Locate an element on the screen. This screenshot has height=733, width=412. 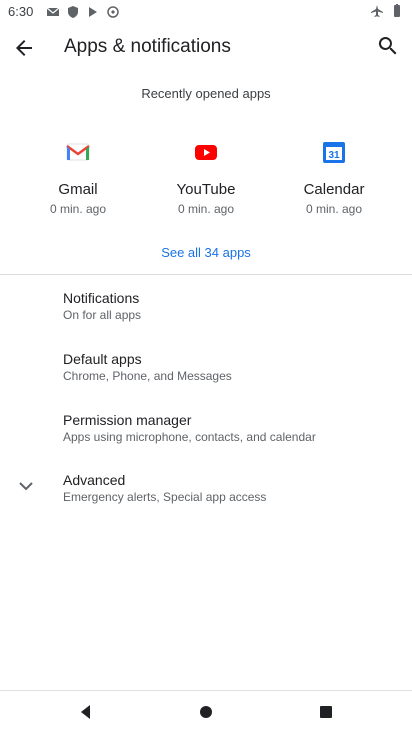
default-apps-item: Default apps Chrome, Phone, and Messages is located at coordinates (206, 379).